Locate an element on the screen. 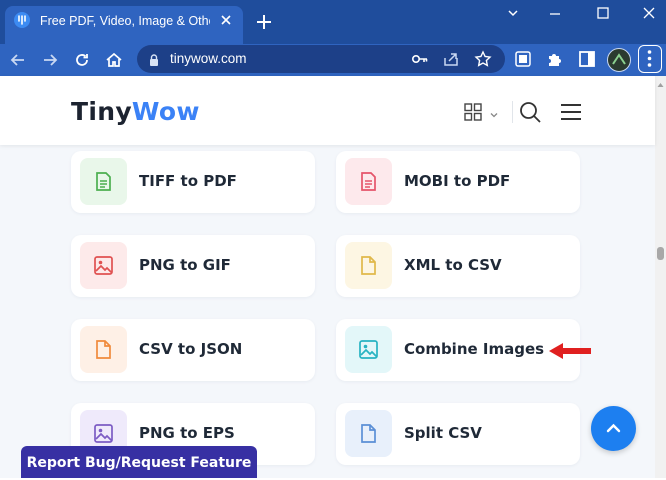  scroll-to-top-button is located at coordinates (613, 428).